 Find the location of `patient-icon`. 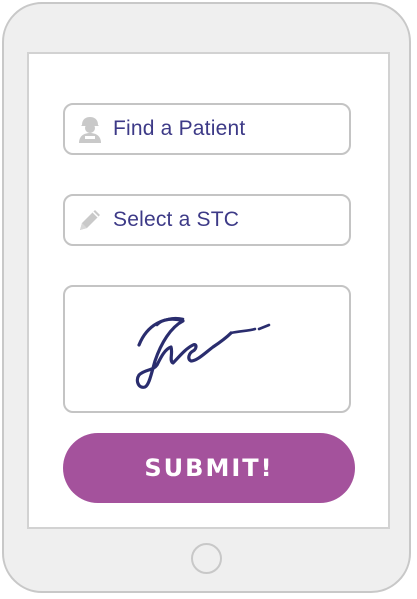

patient-icon is located at coordinates (90, 129).